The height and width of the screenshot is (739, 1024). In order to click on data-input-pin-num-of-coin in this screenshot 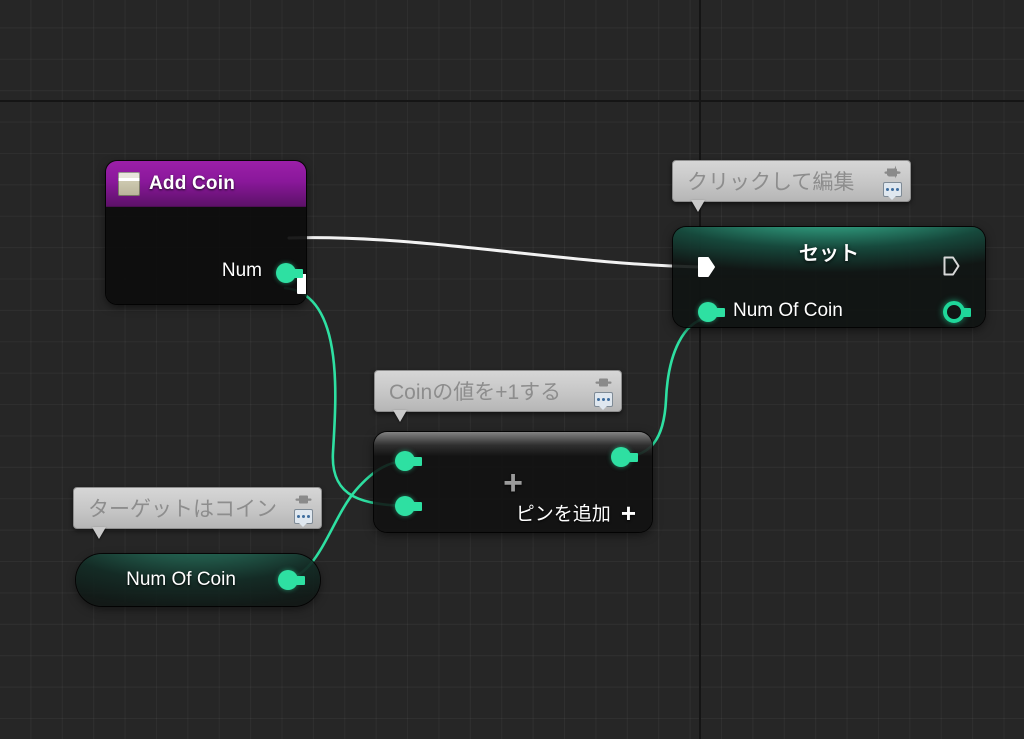, I will do `click(711, 312)`.